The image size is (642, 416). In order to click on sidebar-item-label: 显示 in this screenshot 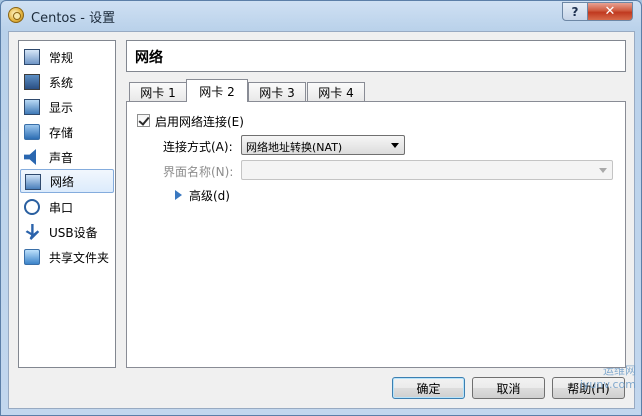, I will do `click(61, 107)`.